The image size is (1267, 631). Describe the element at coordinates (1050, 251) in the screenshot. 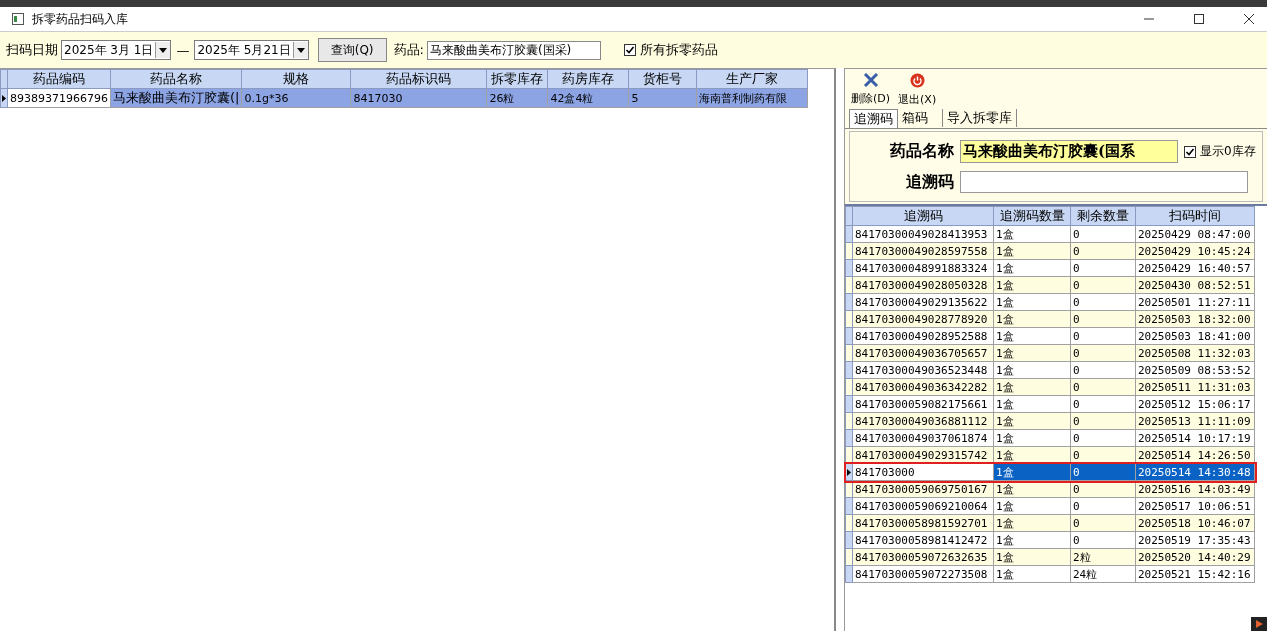

I see `table-row: 84170300049028597558 1盒 0 20250429 10:45:24` at that location.